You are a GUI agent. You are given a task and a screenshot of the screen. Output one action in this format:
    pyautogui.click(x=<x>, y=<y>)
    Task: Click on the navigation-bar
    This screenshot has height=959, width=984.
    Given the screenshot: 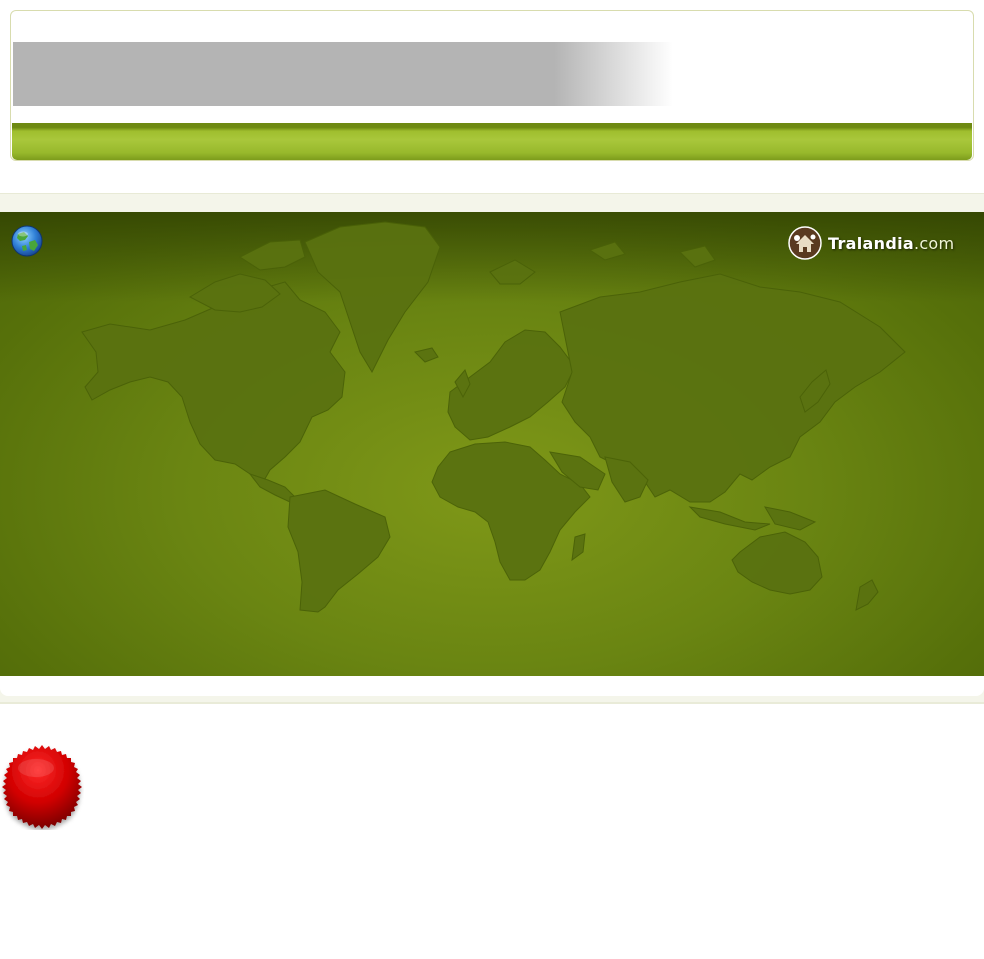 What is the action you would take?
    pyautogui.click(x=492, y=141)
    